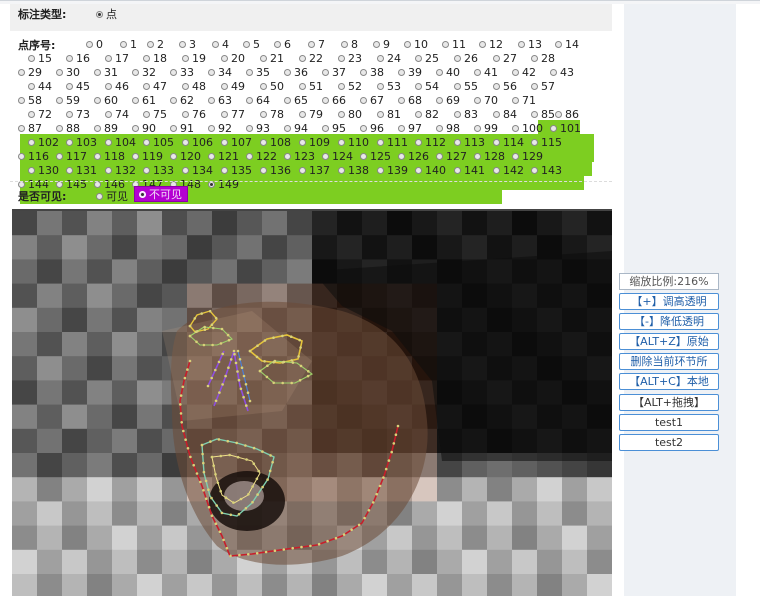  Describe the element at coordinates (372, 128) in the screenshot. I see `point-order-option: 96` at that location.